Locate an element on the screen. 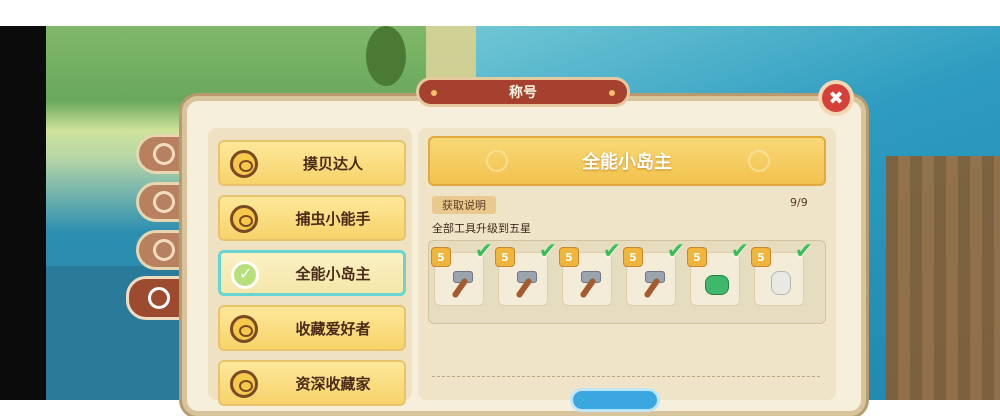  tool-pickaxe: 5 ✔ is located at coordinates (526, 272).